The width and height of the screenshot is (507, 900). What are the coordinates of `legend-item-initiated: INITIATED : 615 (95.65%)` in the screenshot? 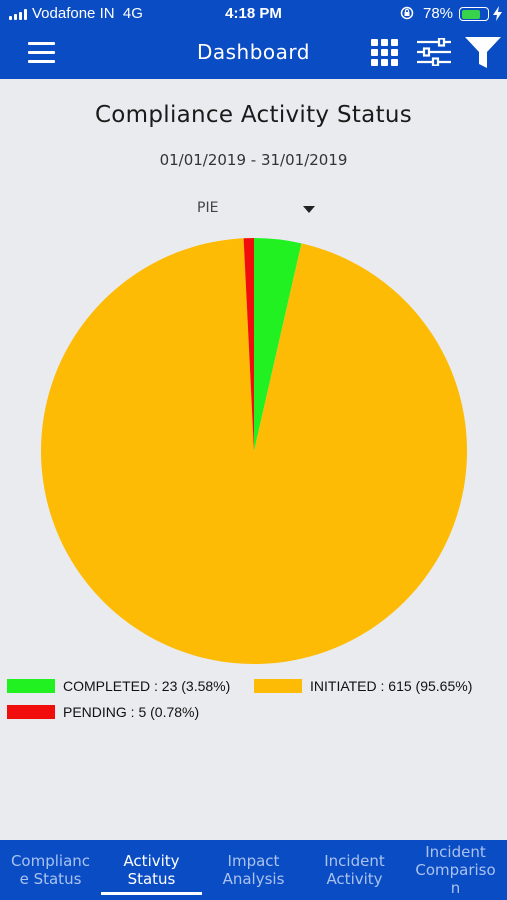 It's located at (363, 686).